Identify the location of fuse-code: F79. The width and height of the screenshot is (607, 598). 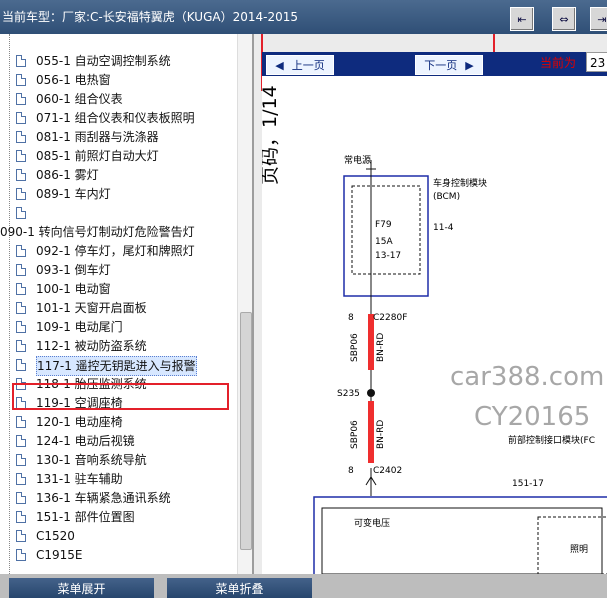
(383, 225).